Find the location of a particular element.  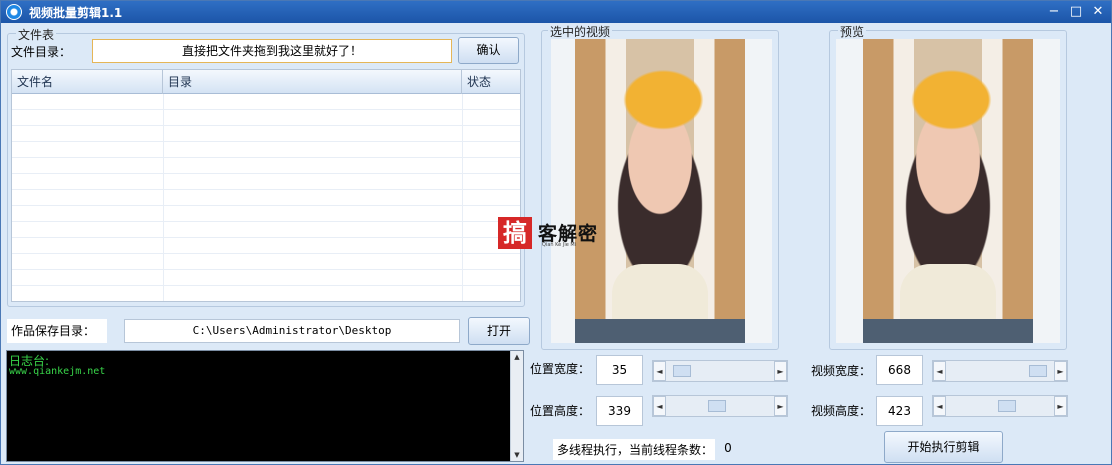

position-width-input: 35 is located at coordinates (619, 370).